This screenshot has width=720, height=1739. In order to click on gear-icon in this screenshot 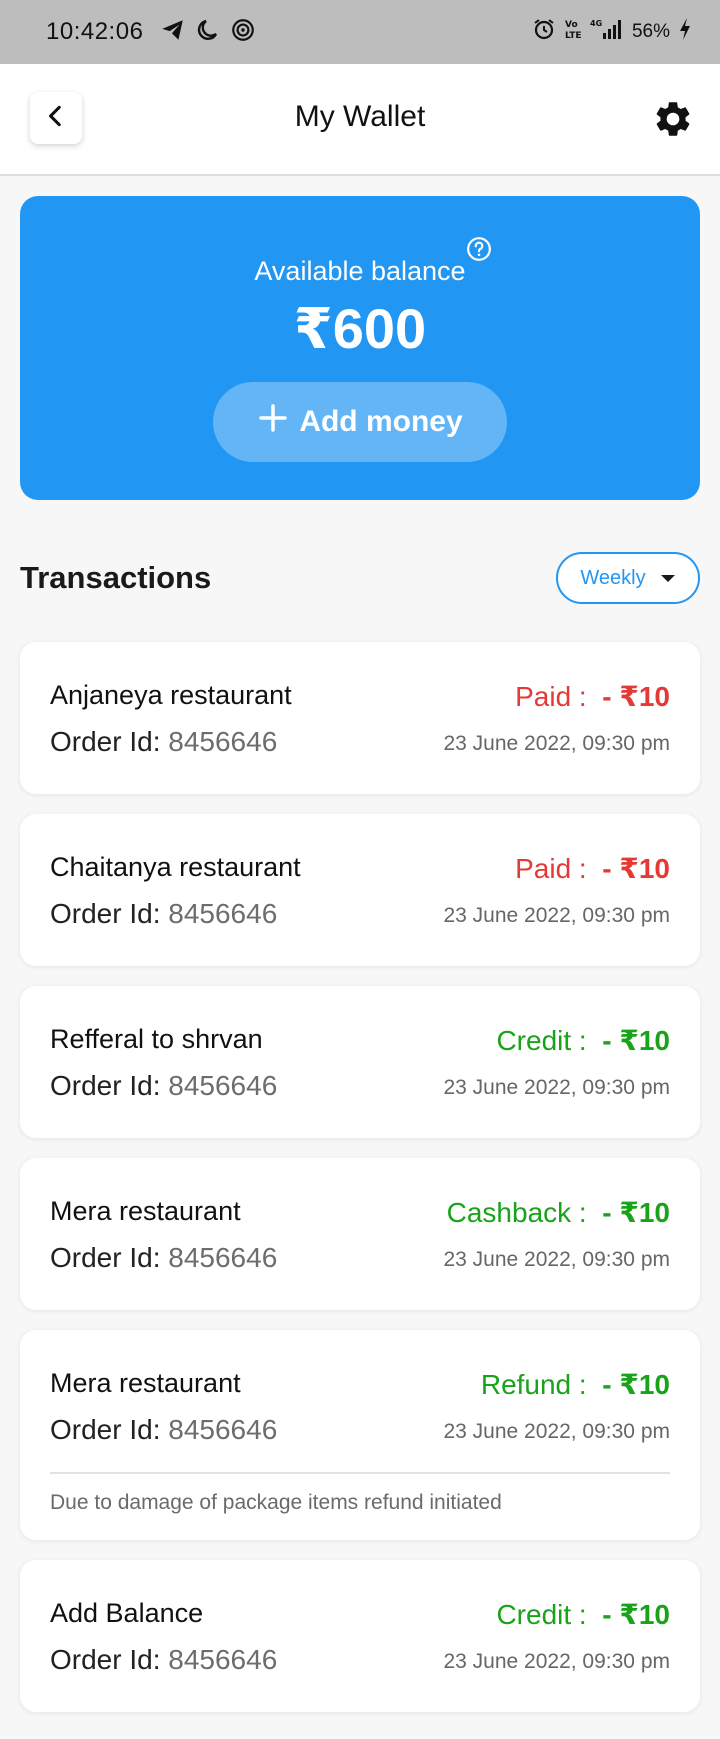, I will do `click(673, 123)`.